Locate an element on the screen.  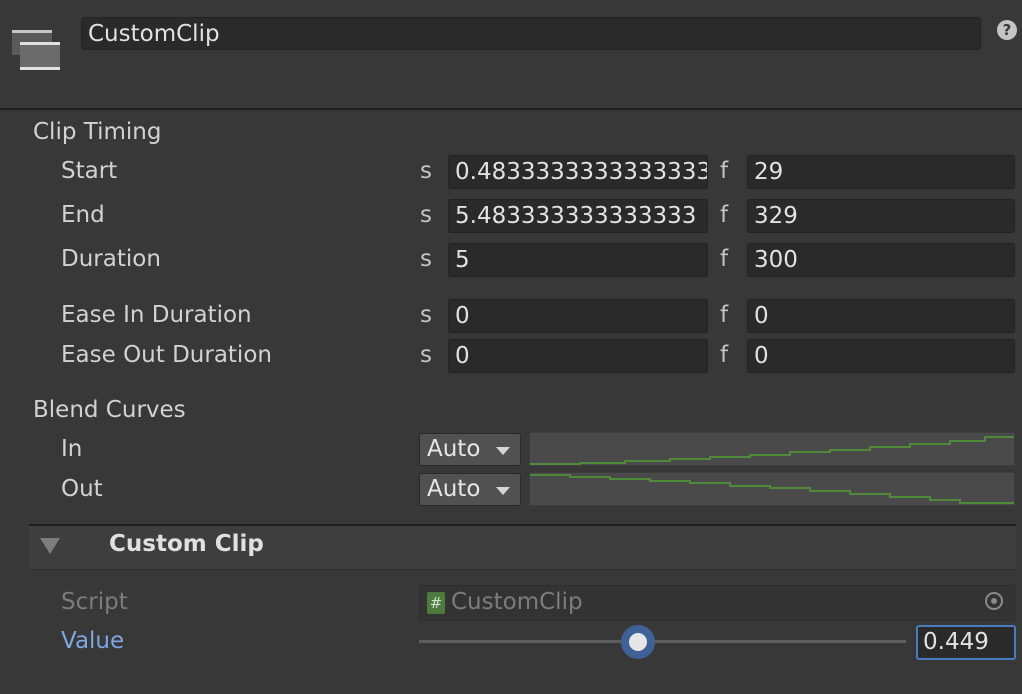
blend-in-curve-line is located at coordinates (772, 450).